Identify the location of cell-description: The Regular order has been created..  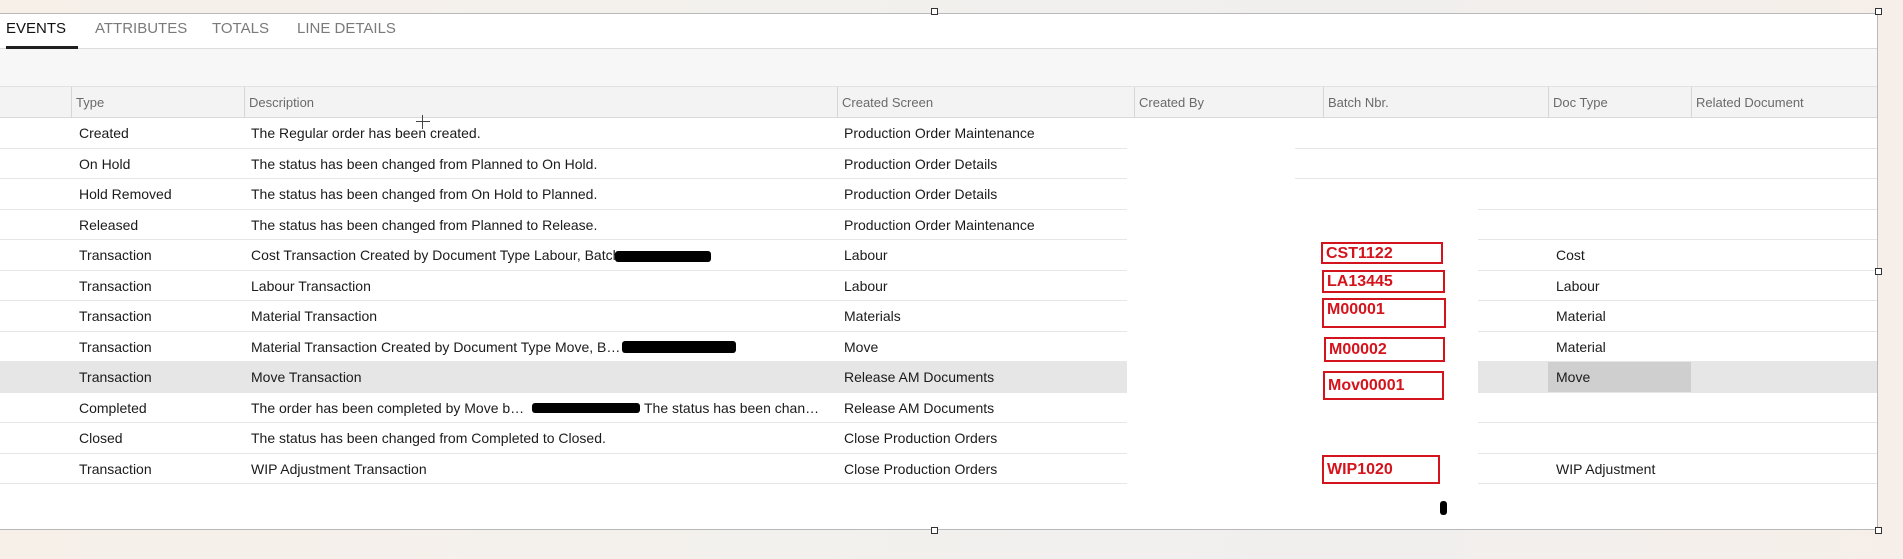
(366, 133).